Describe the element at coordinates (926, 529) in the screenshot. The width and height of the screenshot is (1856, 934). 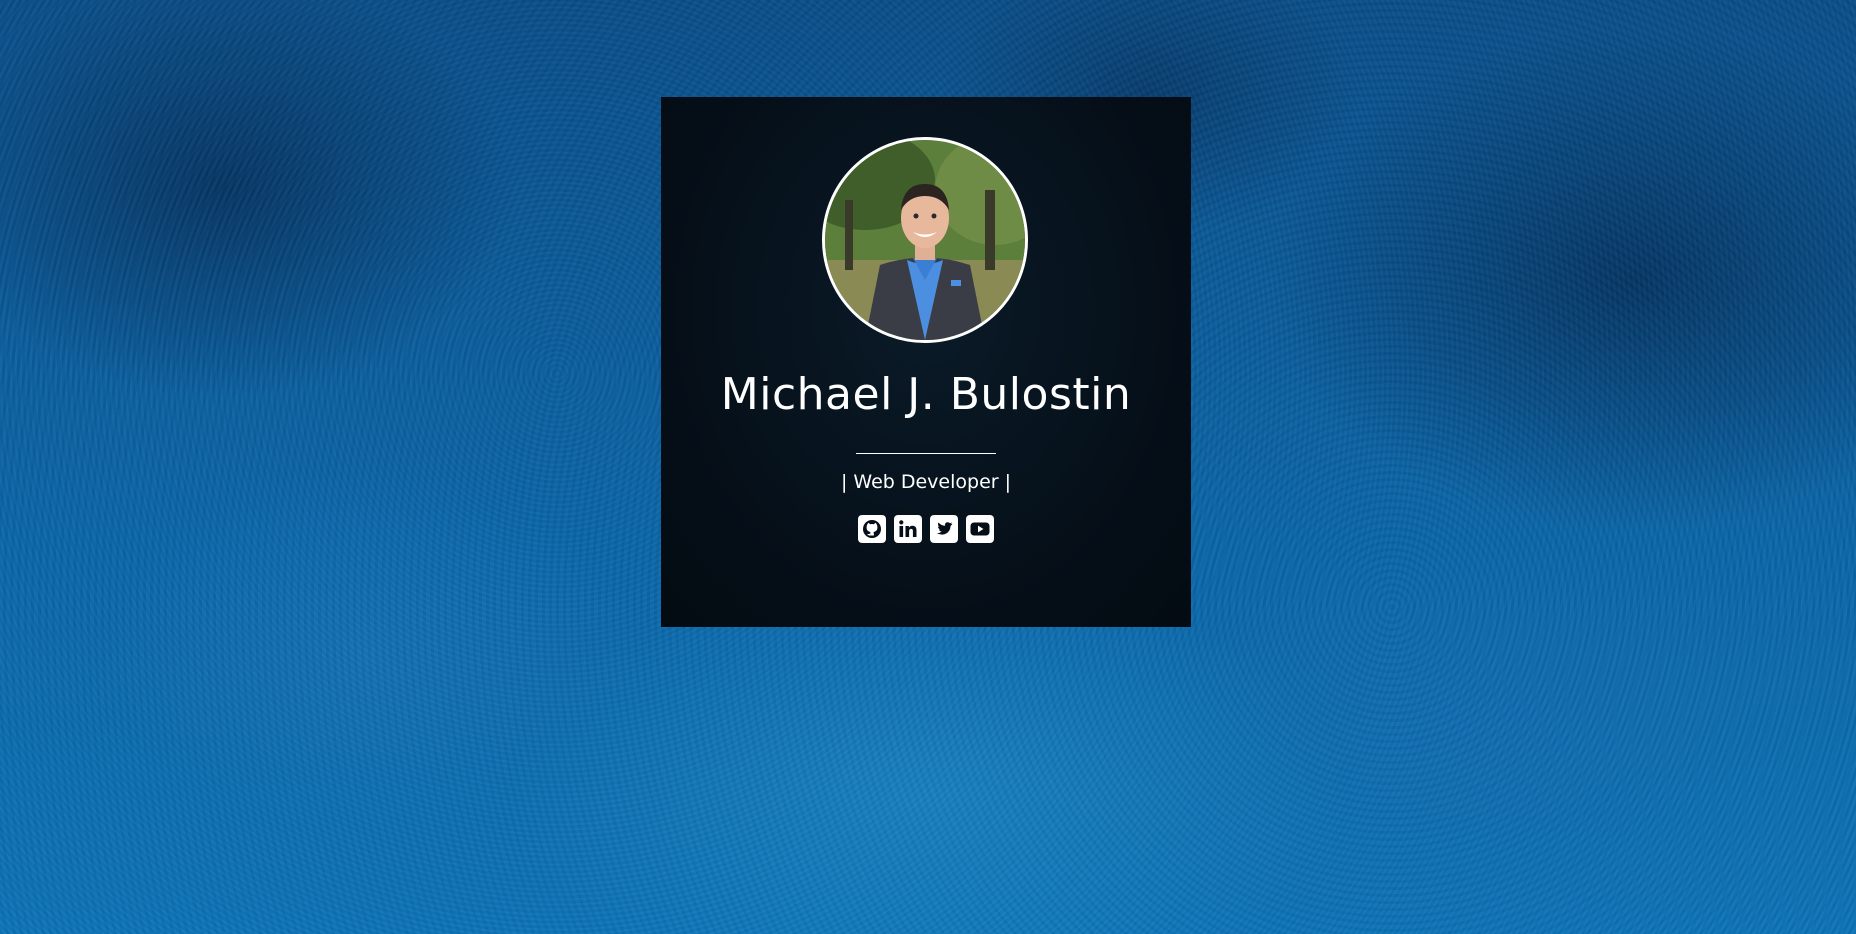
I see `social-links` at that location.